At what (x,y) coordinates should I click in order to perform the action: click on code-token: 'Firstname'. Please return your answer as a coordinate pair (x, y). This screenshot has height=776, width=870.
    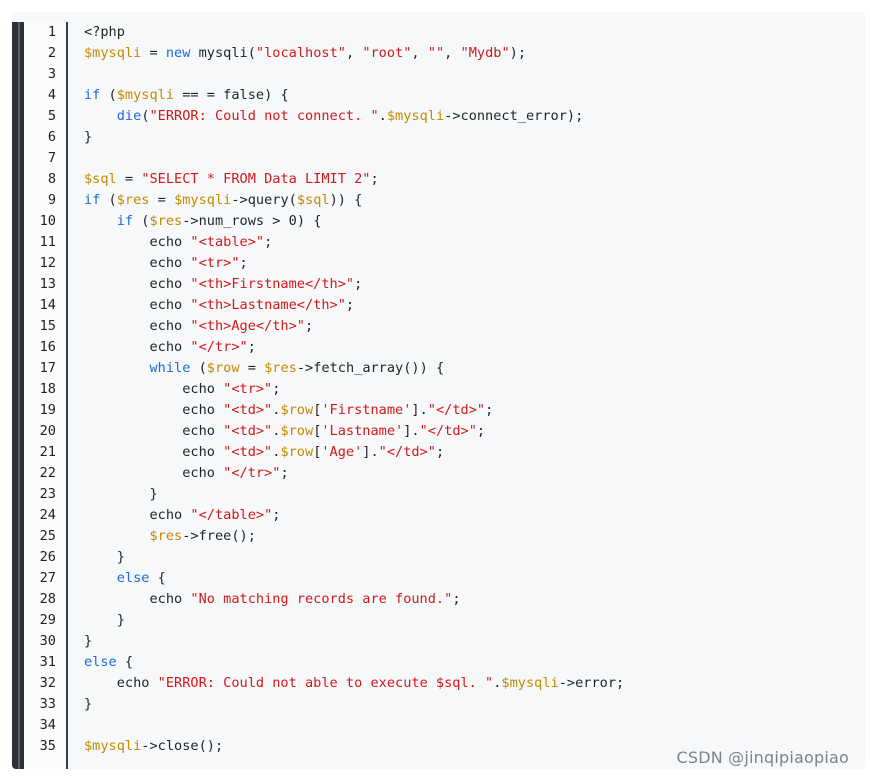
    Looking at the image, I should click on (366, 410).